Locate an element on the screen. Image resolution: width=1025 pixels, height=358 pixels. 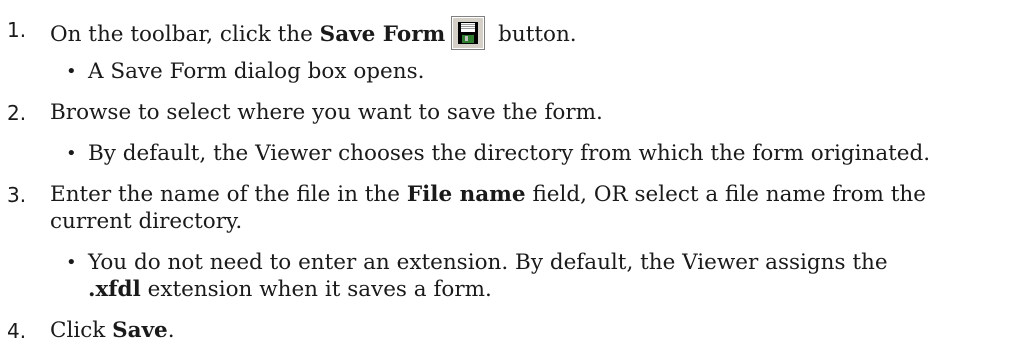
step-3-bold: File name is located at coordinates (466, 194).